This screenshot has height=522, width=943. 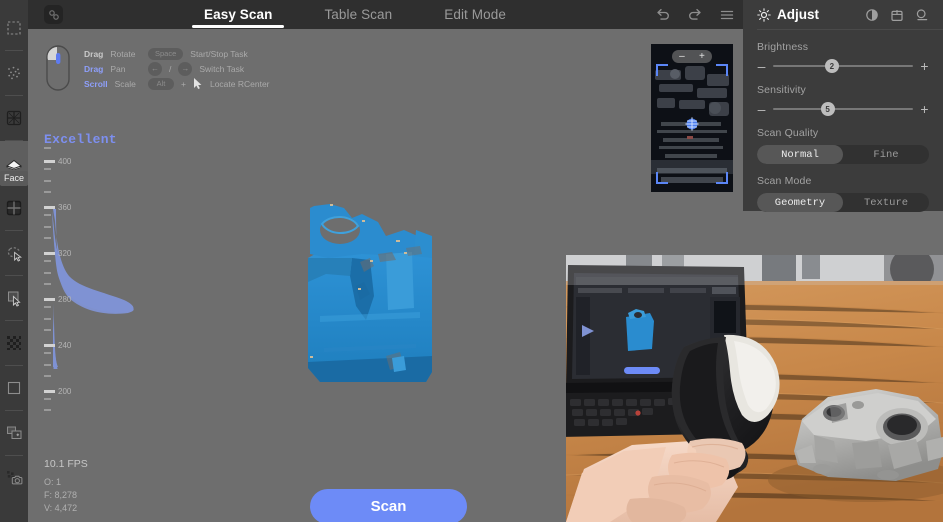 What do you see at coordinates (358, 14) in the screenshot?
I see `tab-table-scan: Table Scan` at bounding box center [358, 14].